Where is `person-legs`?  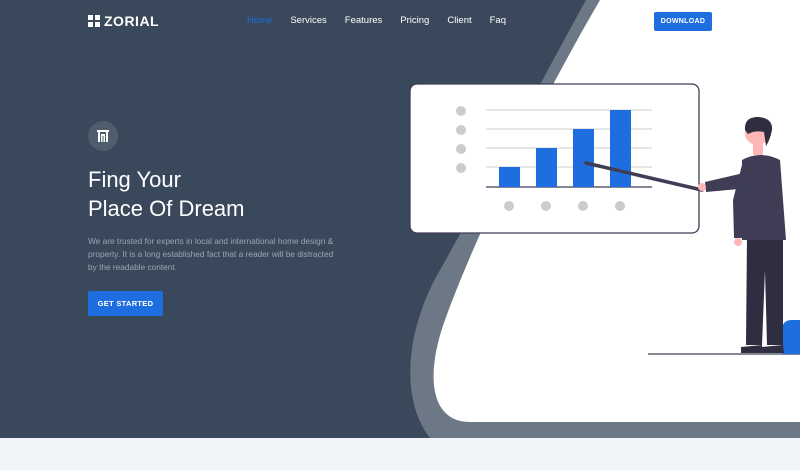 person-legs is located at coordinates (764, 290).